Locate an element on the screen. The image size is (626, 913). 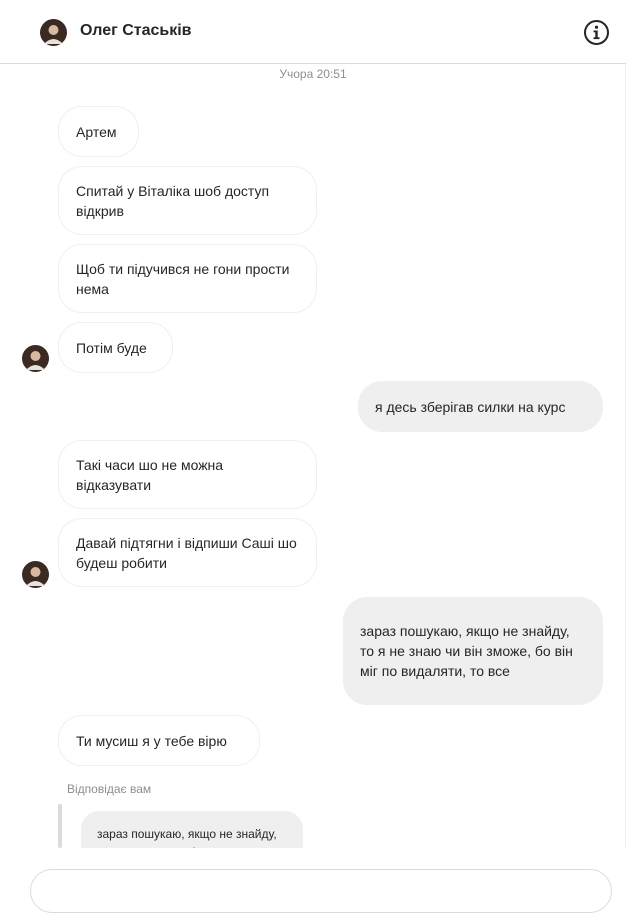
message-text: Артем is located at coordinates (96, 131).